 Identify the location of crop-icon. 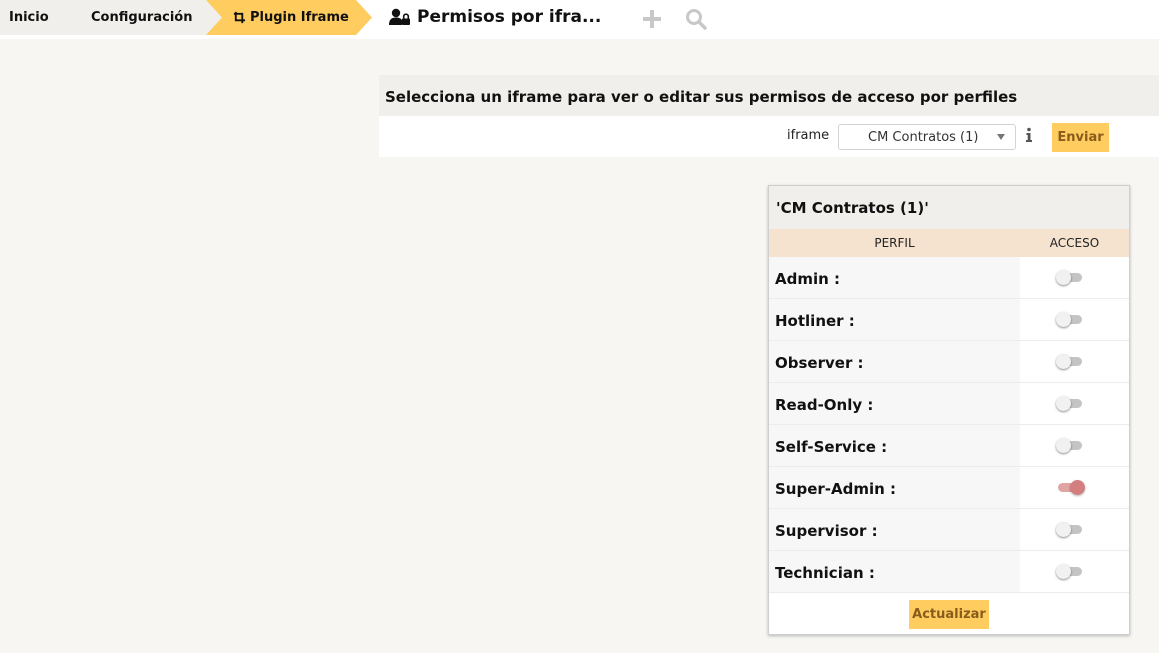
(239, 17).